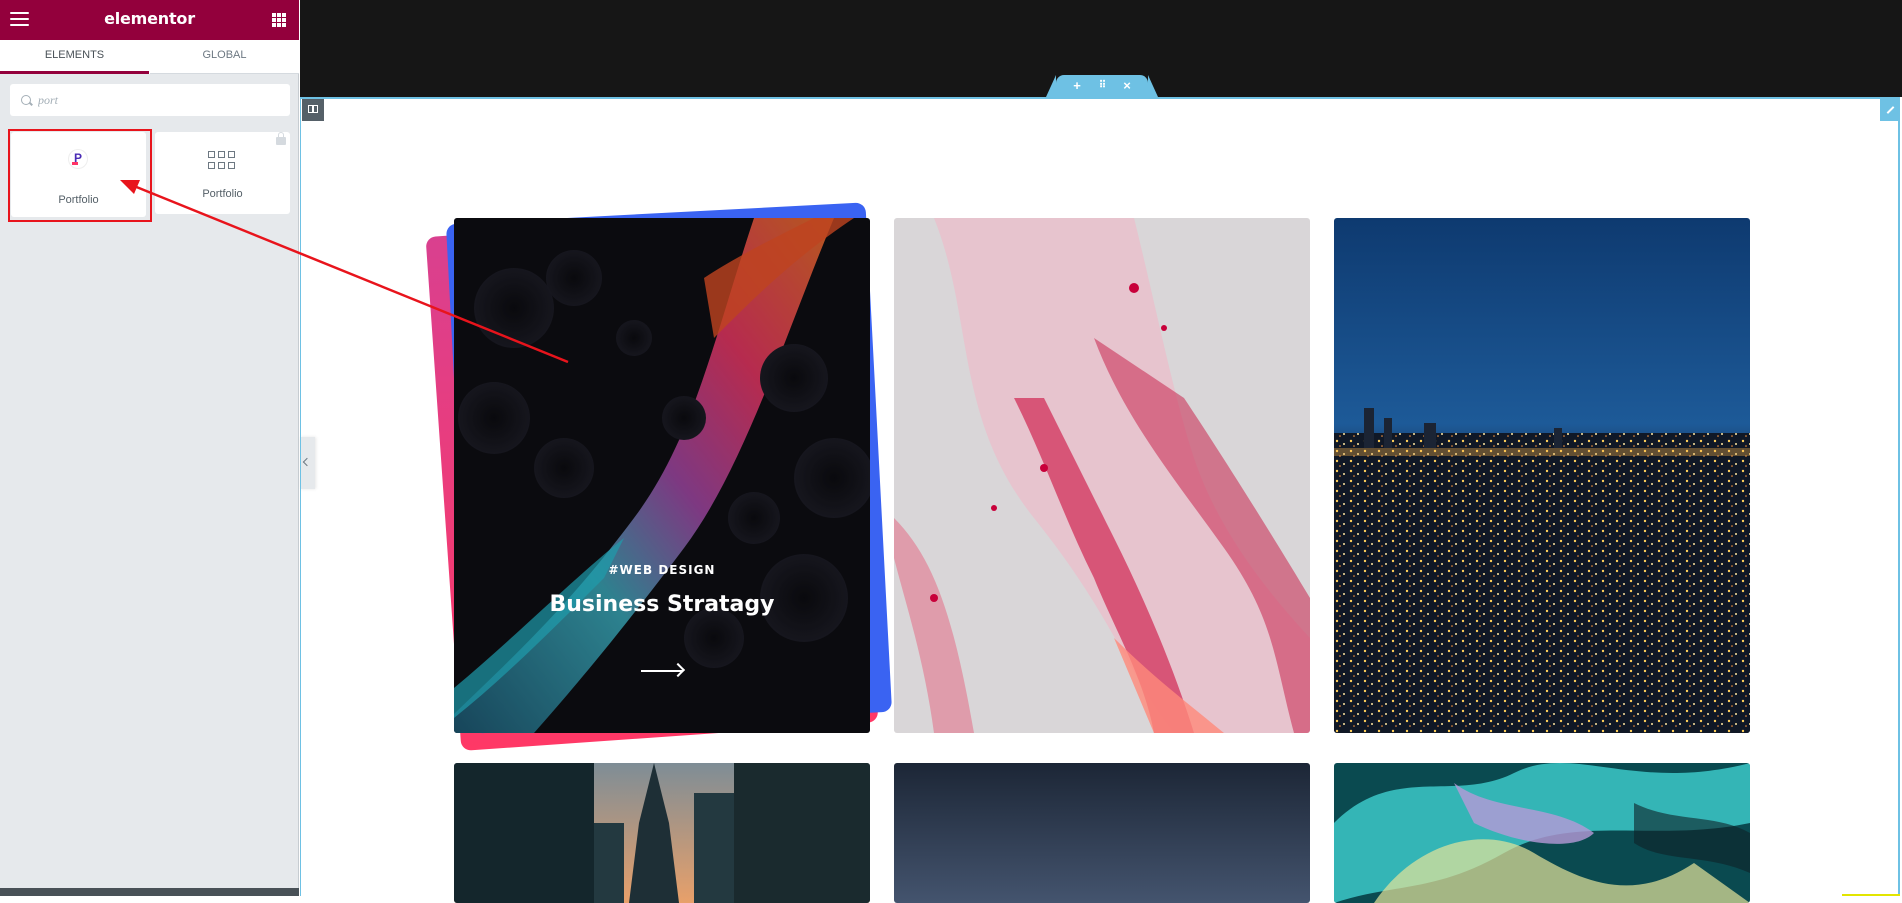 The image size is (1902, 903). I want to click on collapse-panel-button, so click(307, 463).